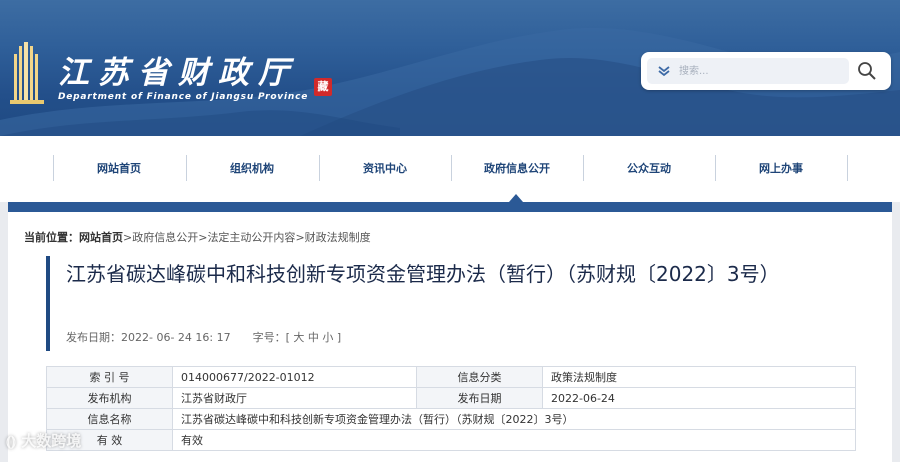 The width and height of the screenshot is (900, 462). I want to click on font-size-label: 字号：, so click(269, 337).